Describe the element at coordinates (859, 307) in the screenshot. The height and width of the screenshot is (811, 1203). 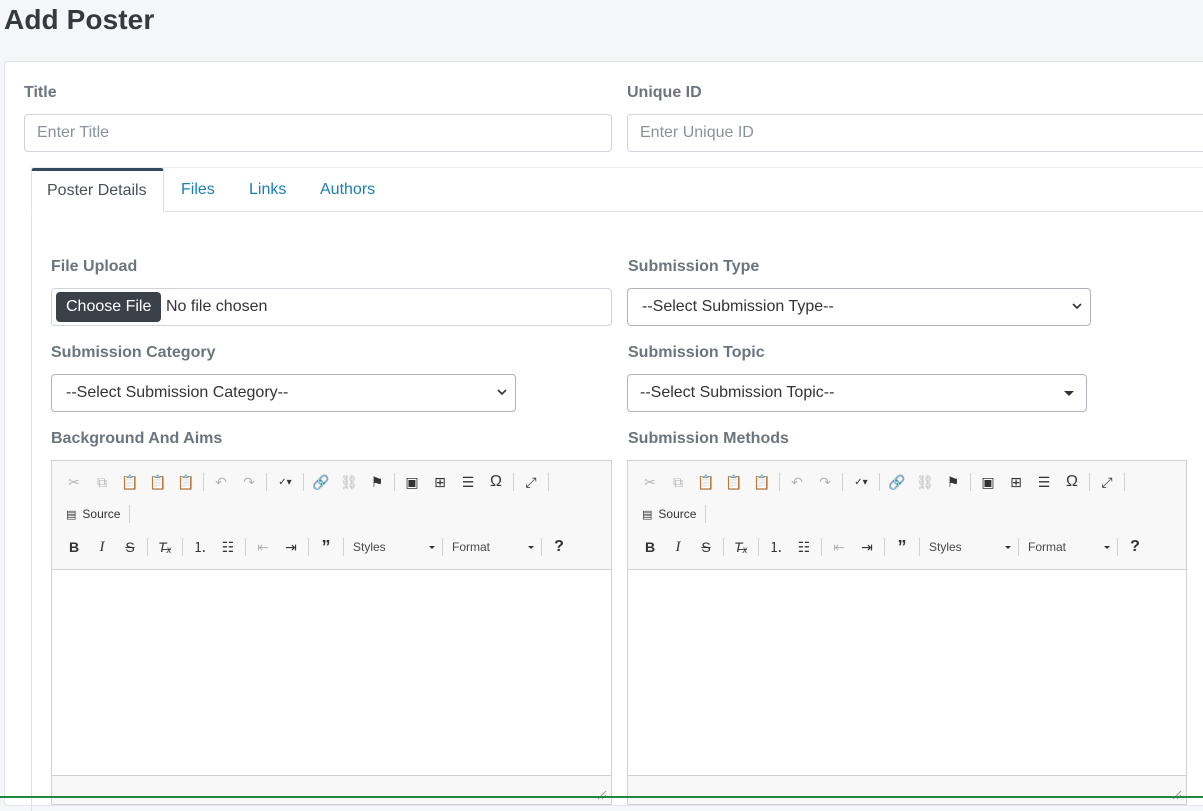
I see `submission-type-select: --Select Submission Type--` at that location.